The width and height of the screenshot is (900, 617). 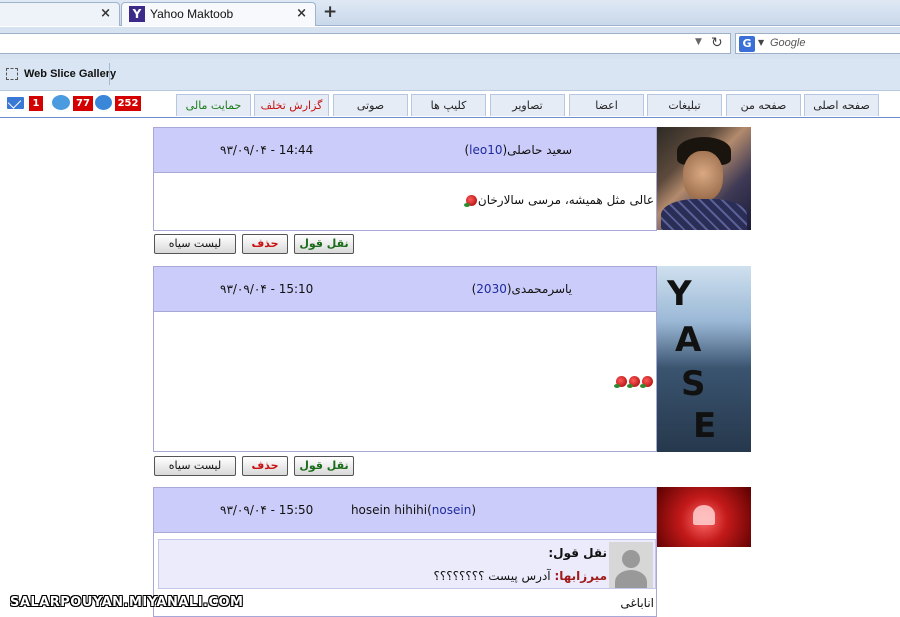 I want to click on nav-audio: صوتی, so click(x=370, y=105).